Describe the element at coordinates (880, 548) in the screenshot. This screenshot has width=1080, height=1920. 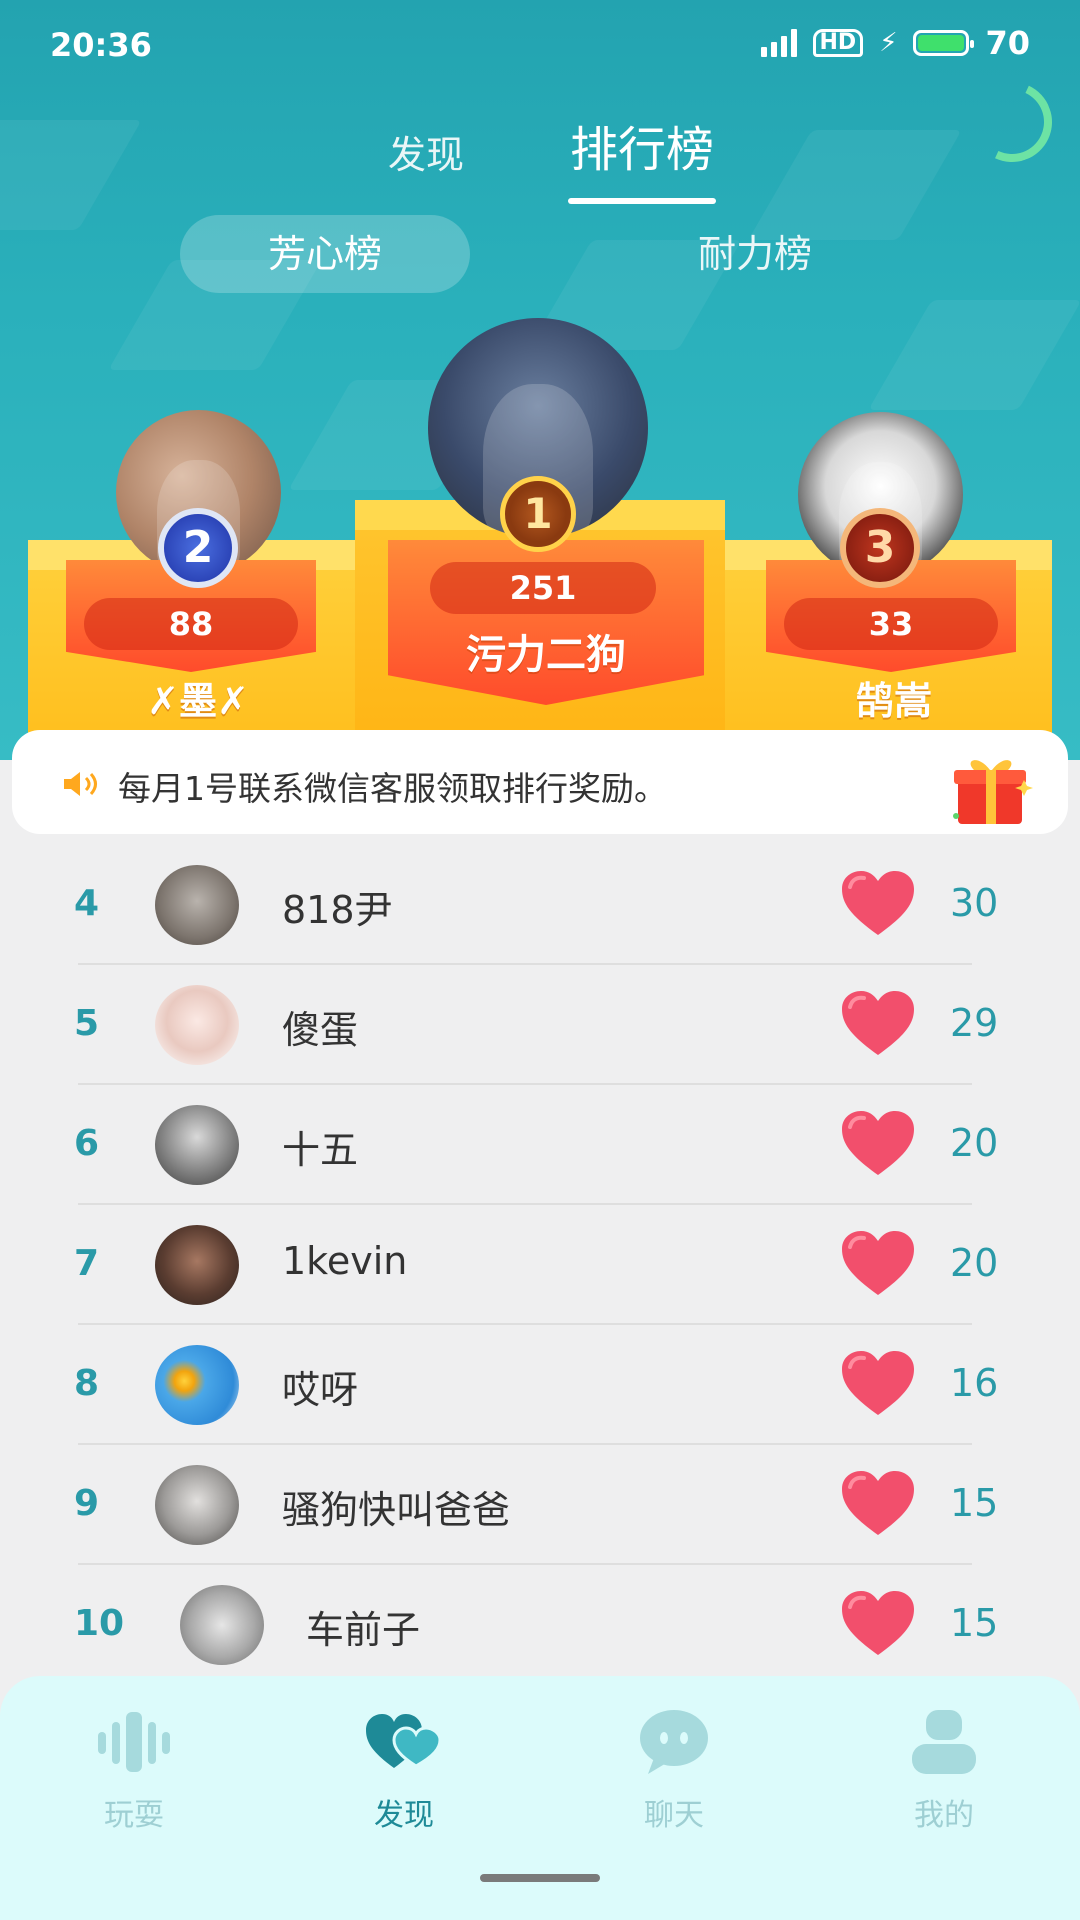
I see `medal-third-icon: 3` at that location.